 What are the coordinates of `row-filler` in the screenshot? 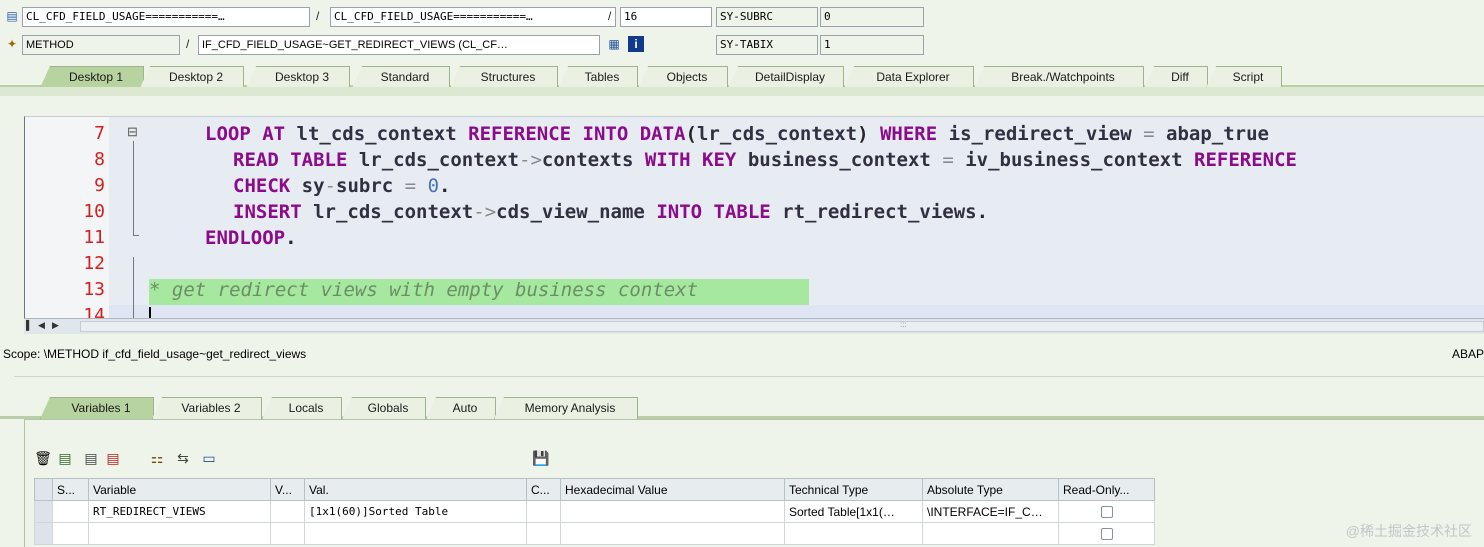 It's located at (1319, 511).